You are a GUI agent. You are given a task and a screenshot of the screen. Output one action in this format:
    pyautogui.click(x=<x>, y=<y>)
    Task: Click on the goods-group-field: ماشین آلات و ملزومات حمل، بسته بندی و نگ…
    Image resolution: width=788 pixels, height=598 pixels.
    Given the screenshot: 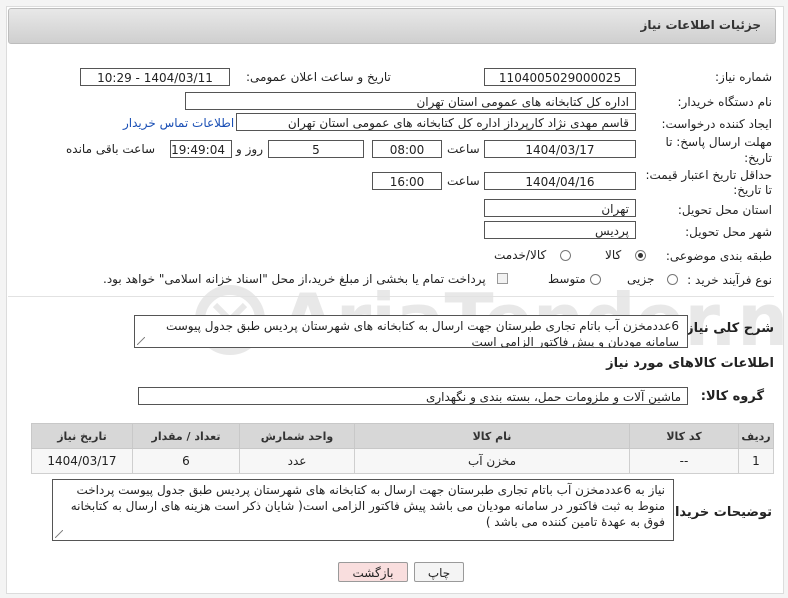 What is the action you would take?
    pyautogui.click(x=413, y=396)
    